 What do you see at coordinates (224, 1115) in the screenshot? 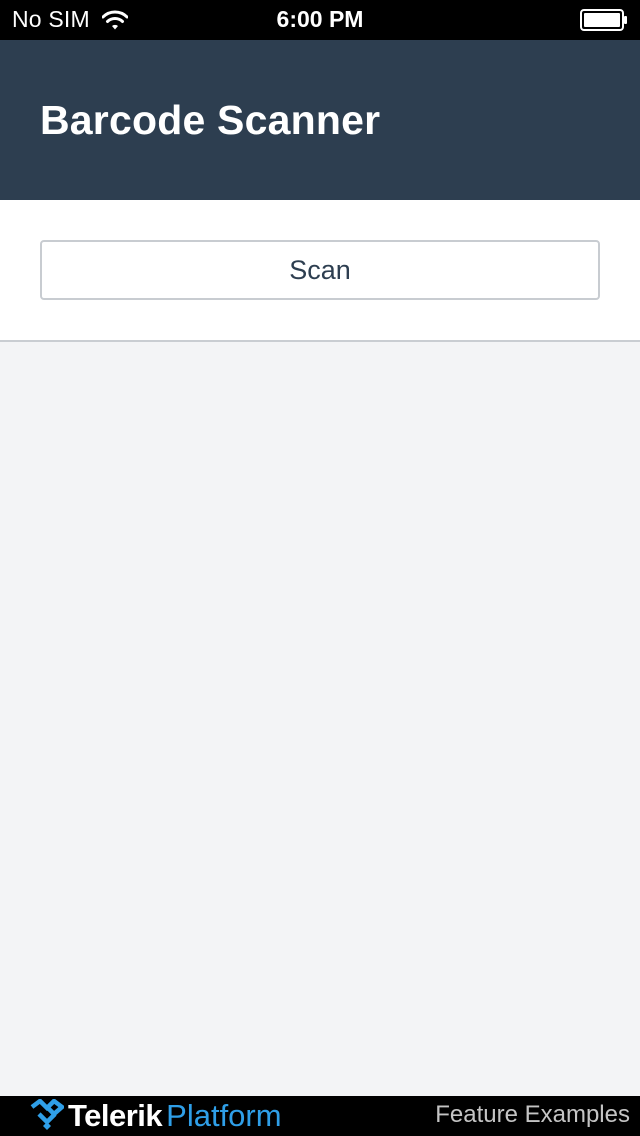
I see `logo-product: Platform` at bounding box center [224, 1115].